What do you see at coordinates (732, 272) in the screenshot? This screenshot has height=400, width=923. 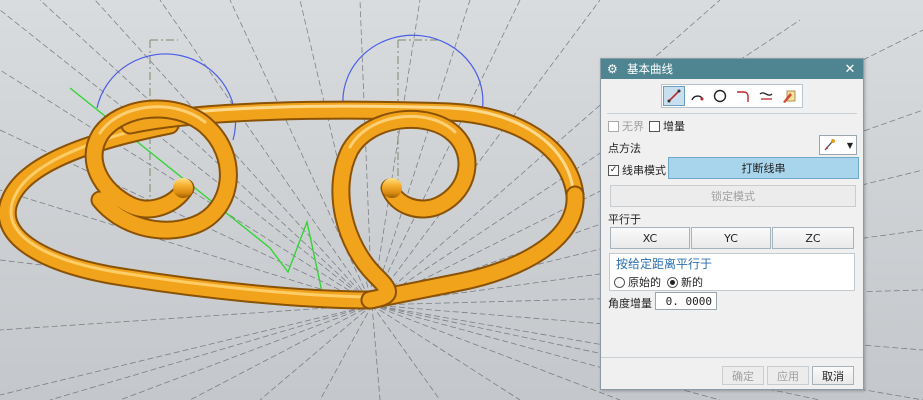 I see `offset-group: 按给定距离平行于 原始的 新的` at bounding box center [732, 272].